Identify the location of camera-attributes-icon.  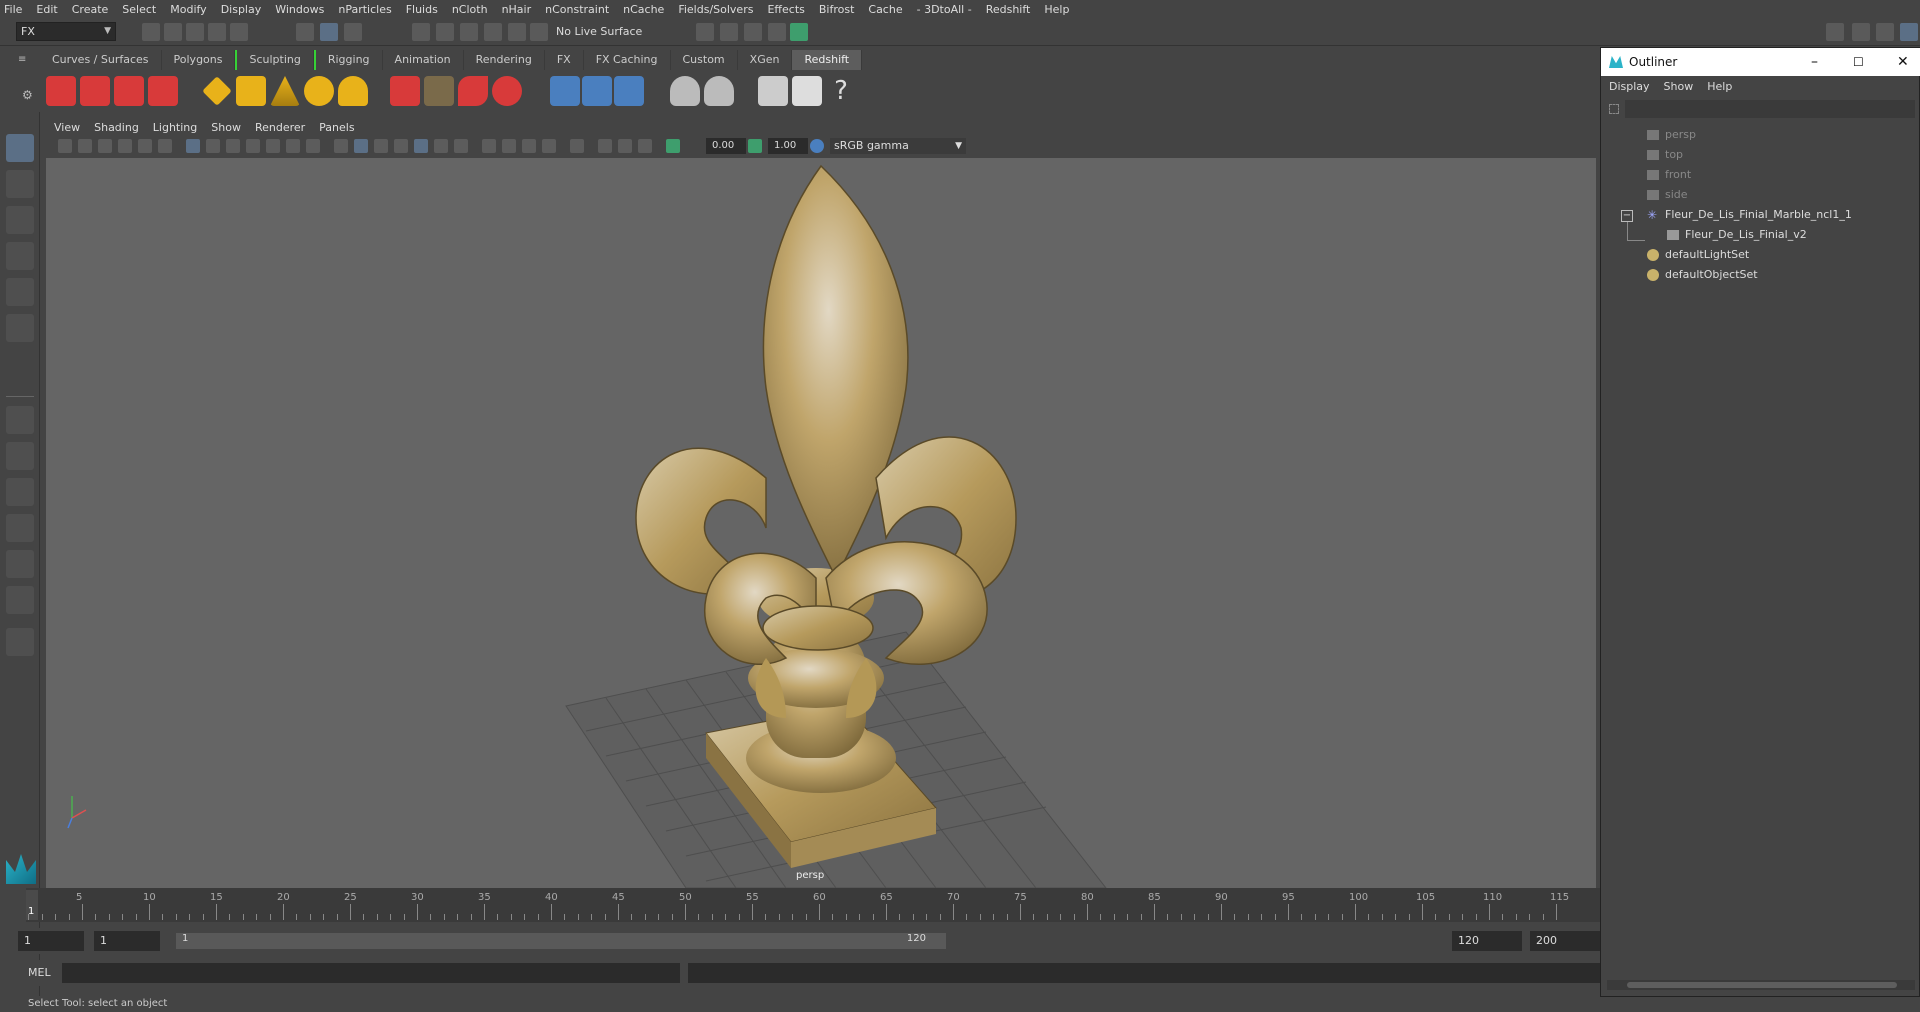
(85, 146).